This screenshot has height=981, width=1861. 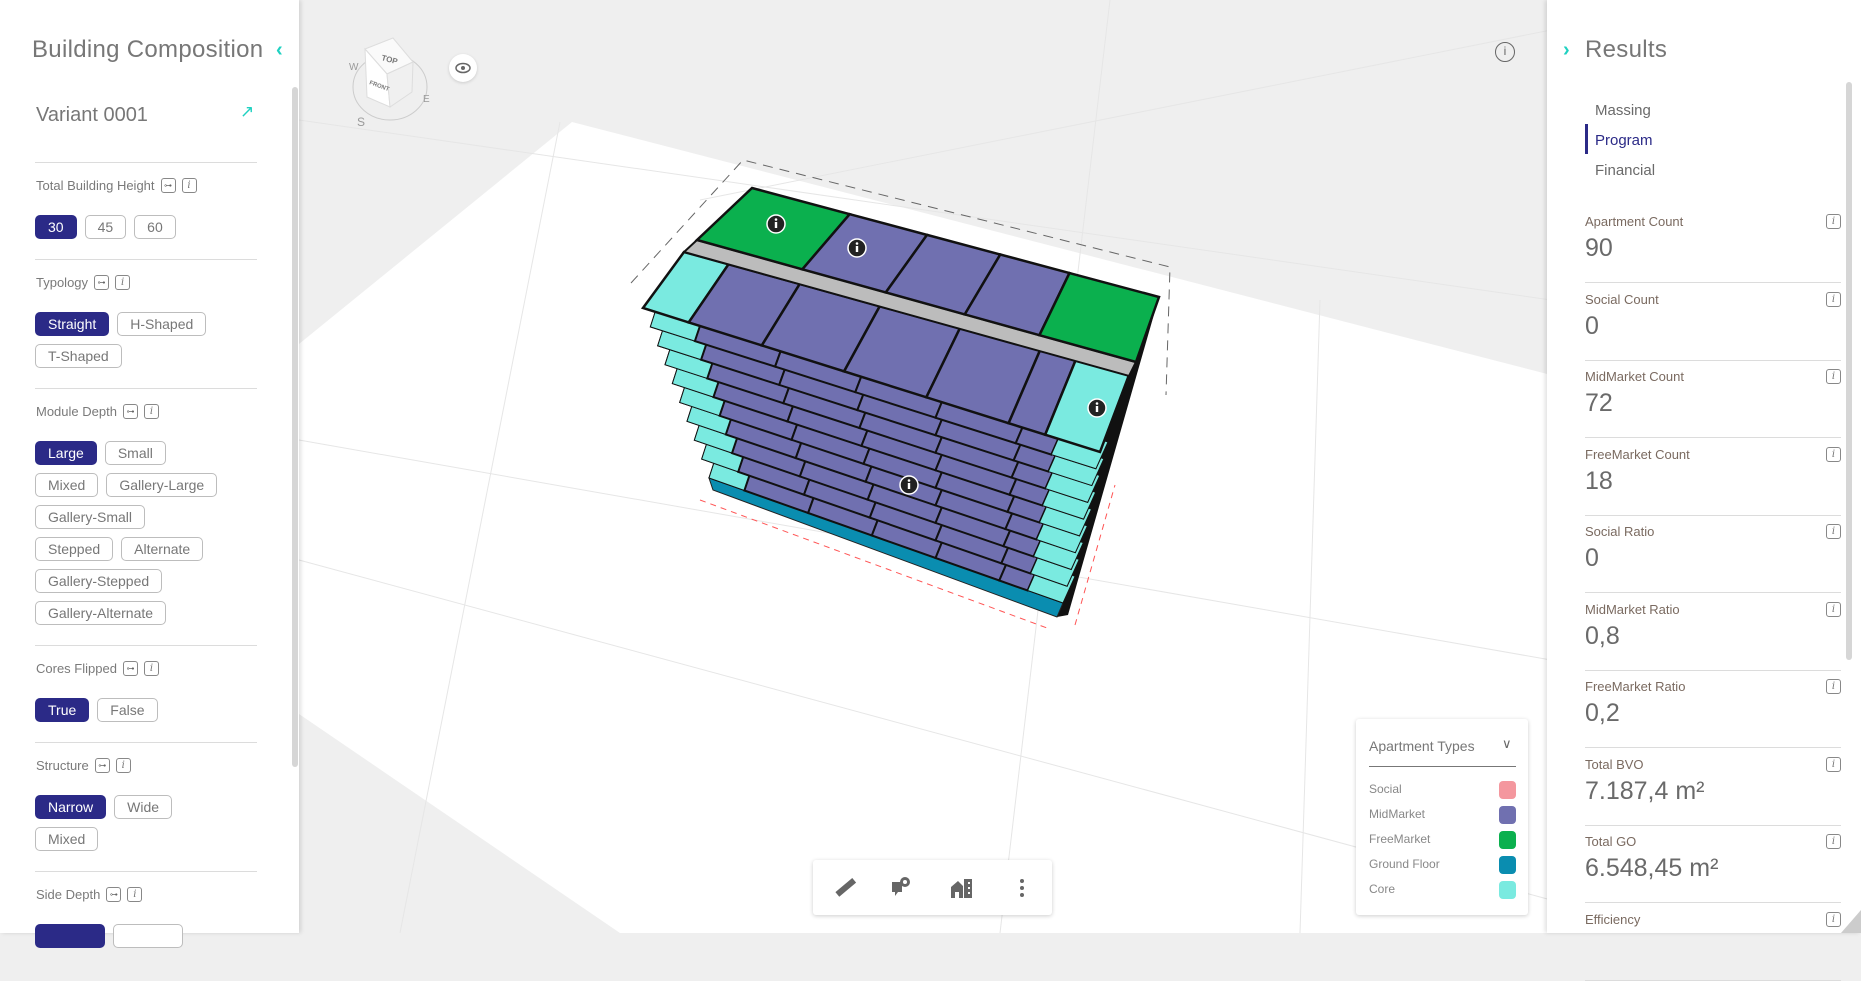 What do you see at coordinates (1713, 477) in the screenshot?
I see `metric-freemarket-count: FreeMarket Count 18 i` at bounding box center [1713, 477].